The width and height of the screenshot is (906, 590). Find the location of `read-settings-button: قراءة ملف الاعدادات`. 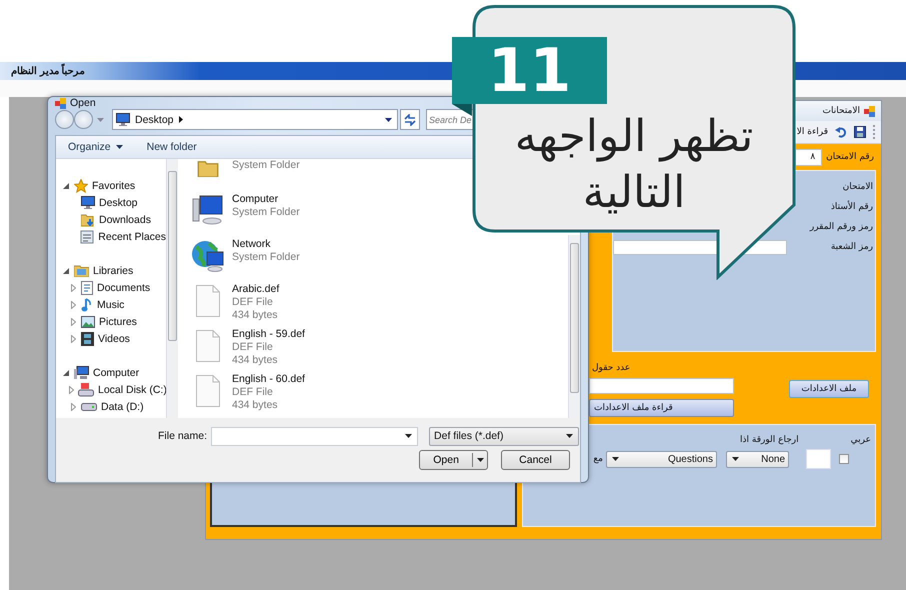

read-settings-button: قراءة ملف الاعدادات is located at coordinates (661, 408).